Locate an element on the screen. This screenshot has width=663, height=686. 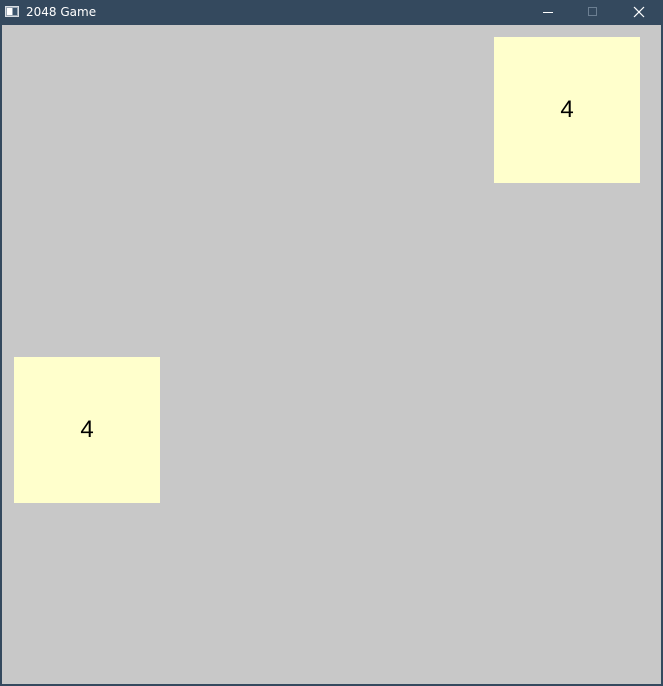
close-button is located at coordinates (638, 12).